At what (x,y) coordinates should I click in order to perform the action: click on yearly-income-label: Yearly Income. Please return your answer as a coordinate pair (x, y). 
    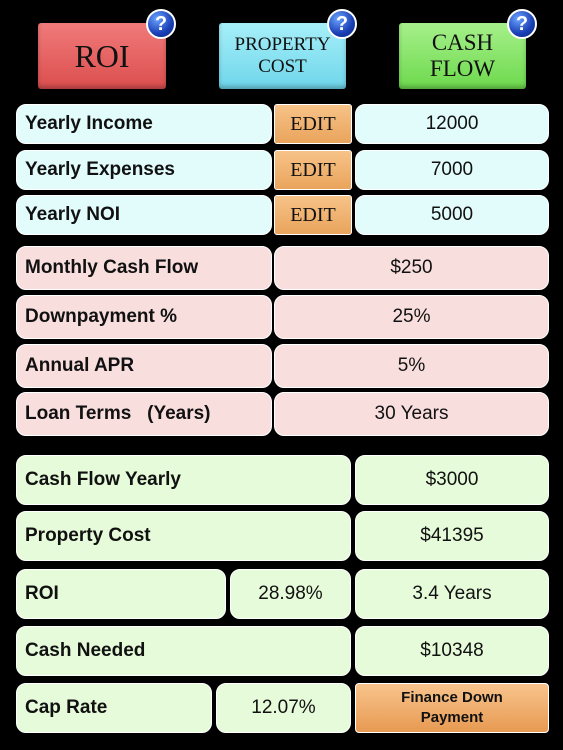
    Looking at the image, I should click on (144, 124).